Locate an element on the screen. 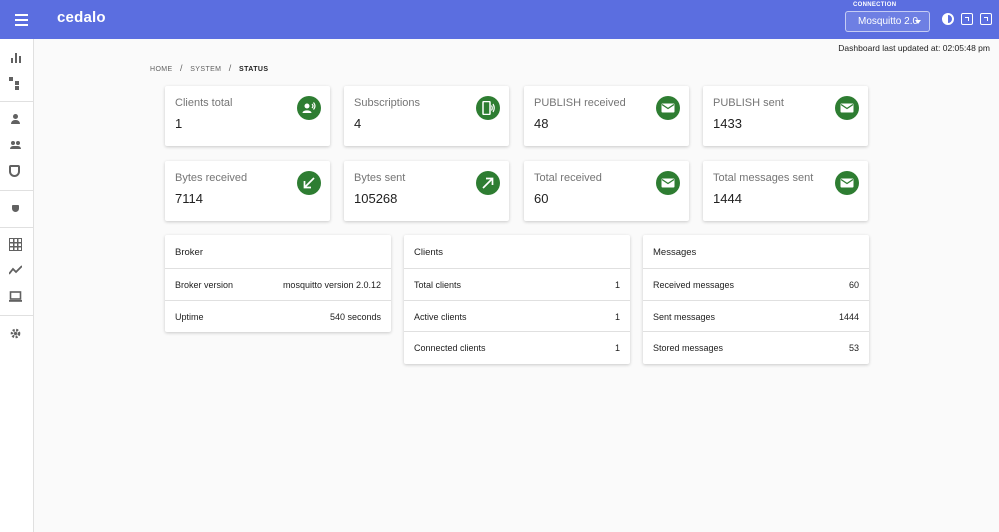 Image resolution: width=999 pixels, height=532 pixels. row-key: Broker version is located at coordinates (204, 285).